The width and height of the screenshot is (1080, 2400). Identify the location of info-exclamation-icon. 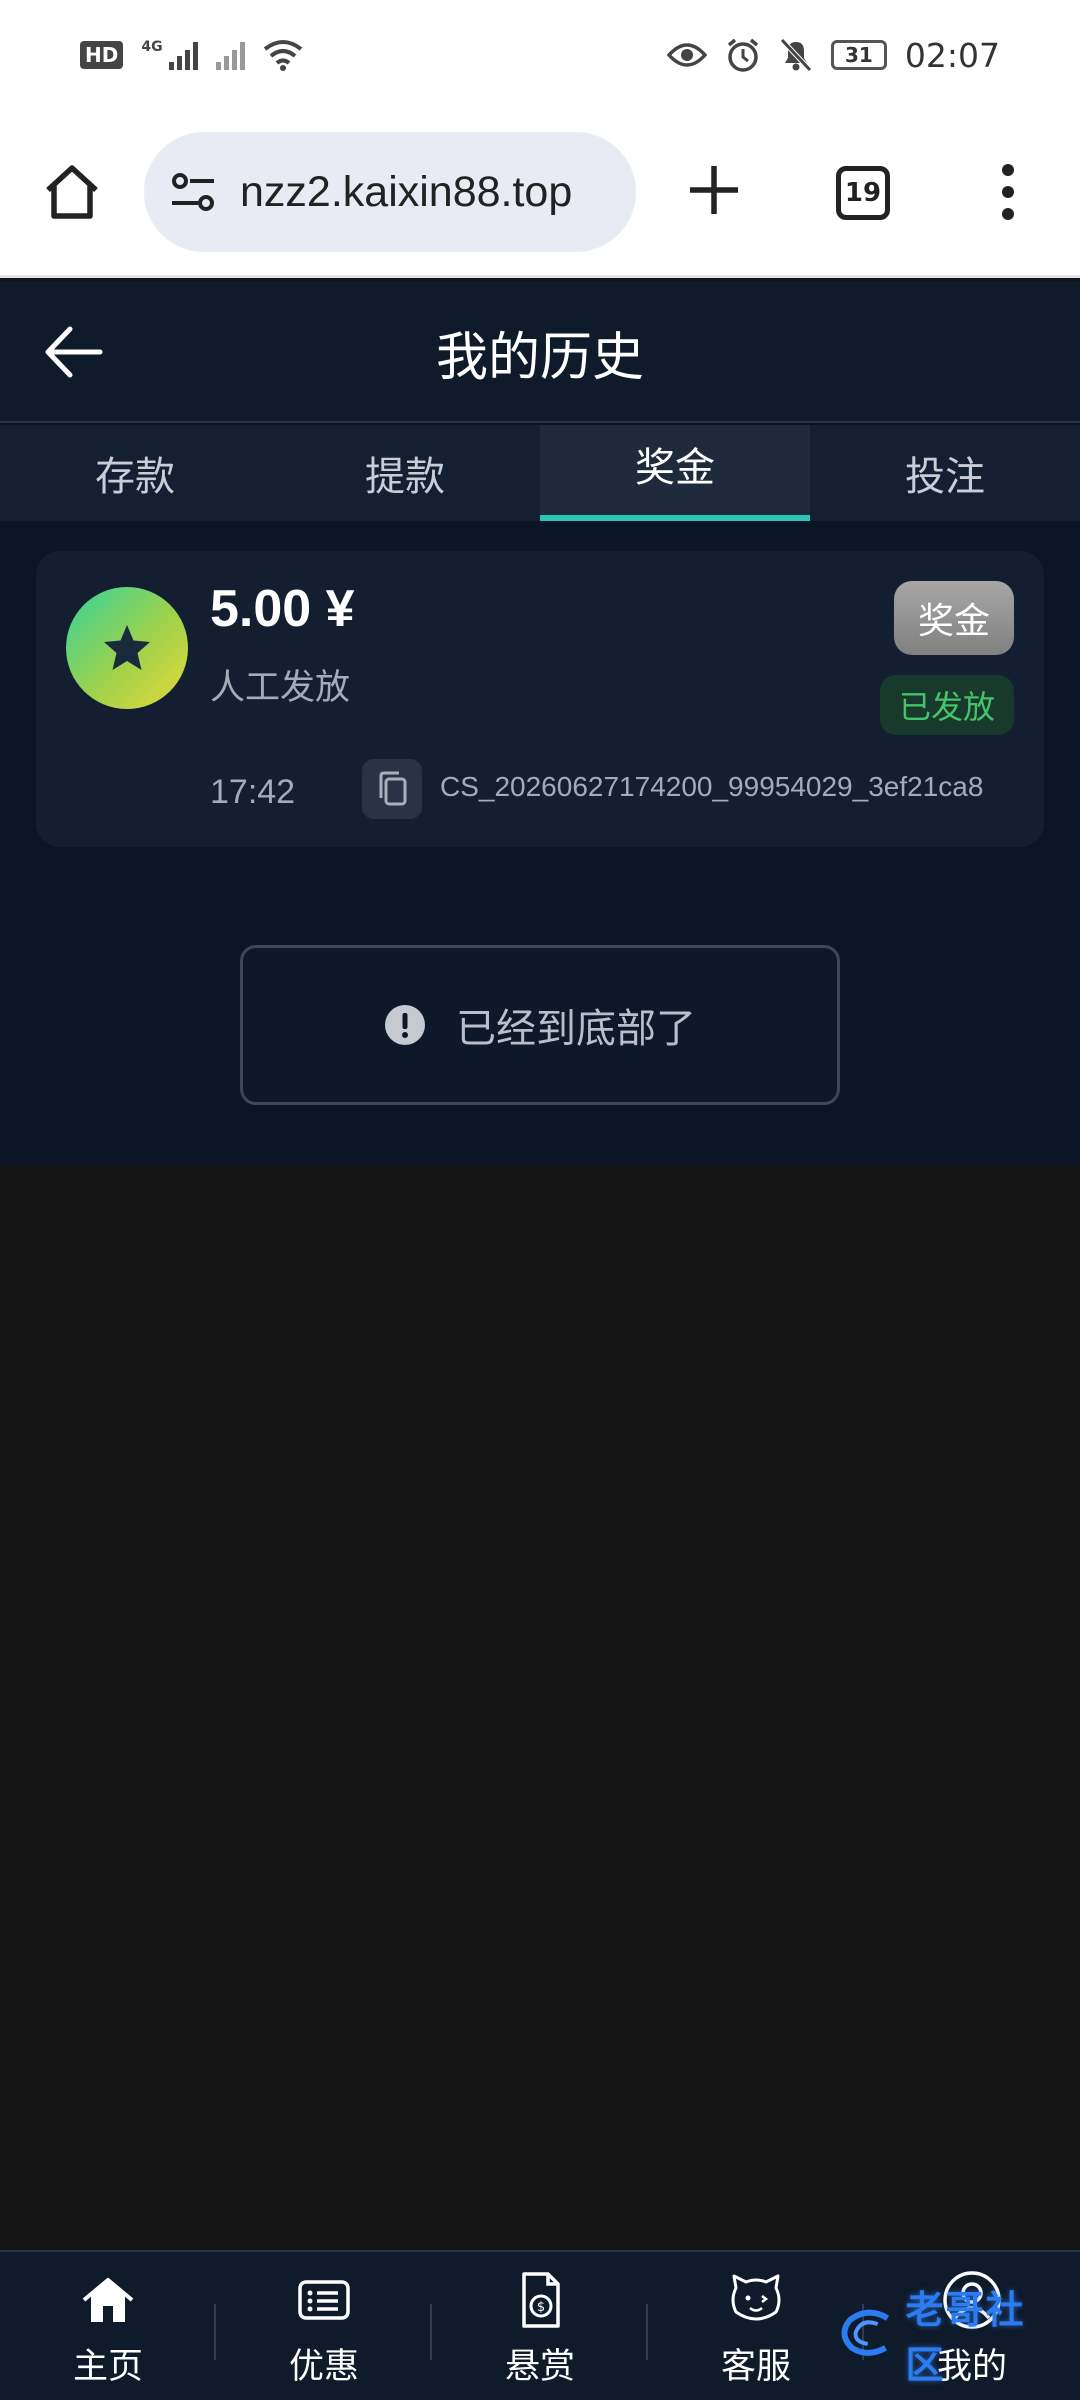
(405, 1025).